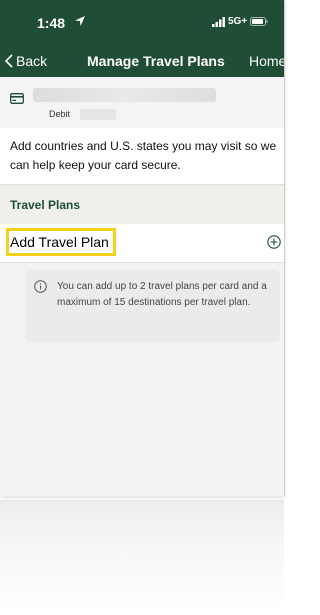  What do you see at coordinates (98, 114) in the screenshot?
I see `card-number-redacted` at bounding box center [98, 114].